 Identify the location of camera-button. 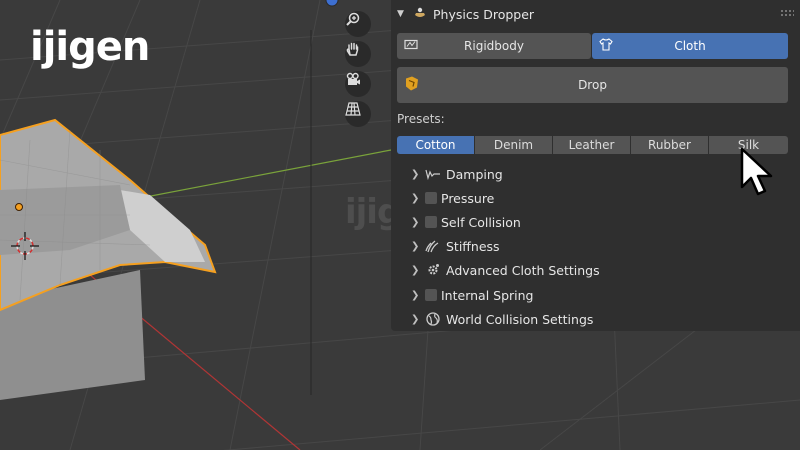
(358, 84).